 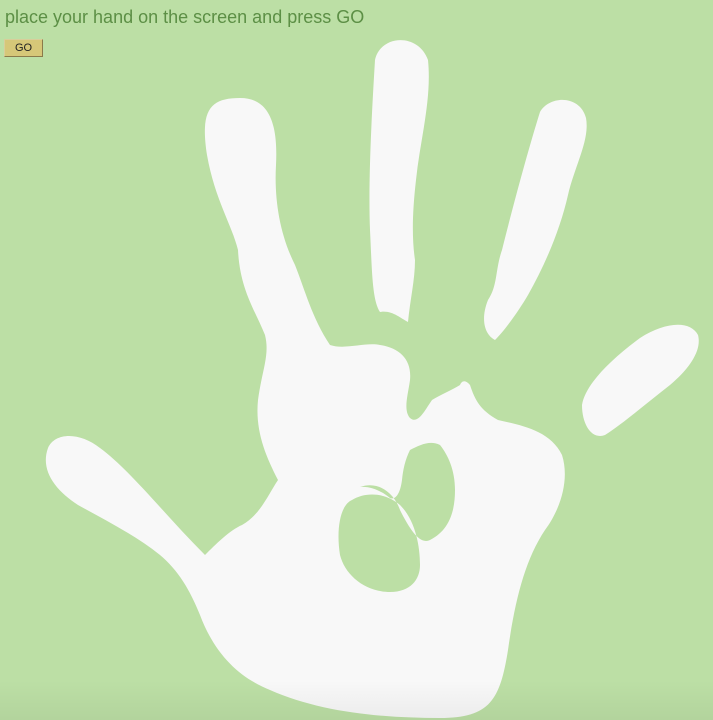 I want to click on hand-middle-finger-shape, so click(x=399, y=181).